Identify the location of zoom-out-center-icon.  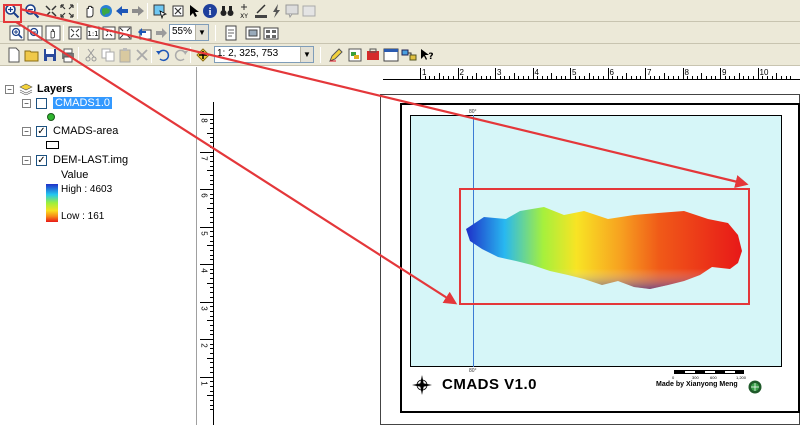
(125, 33).